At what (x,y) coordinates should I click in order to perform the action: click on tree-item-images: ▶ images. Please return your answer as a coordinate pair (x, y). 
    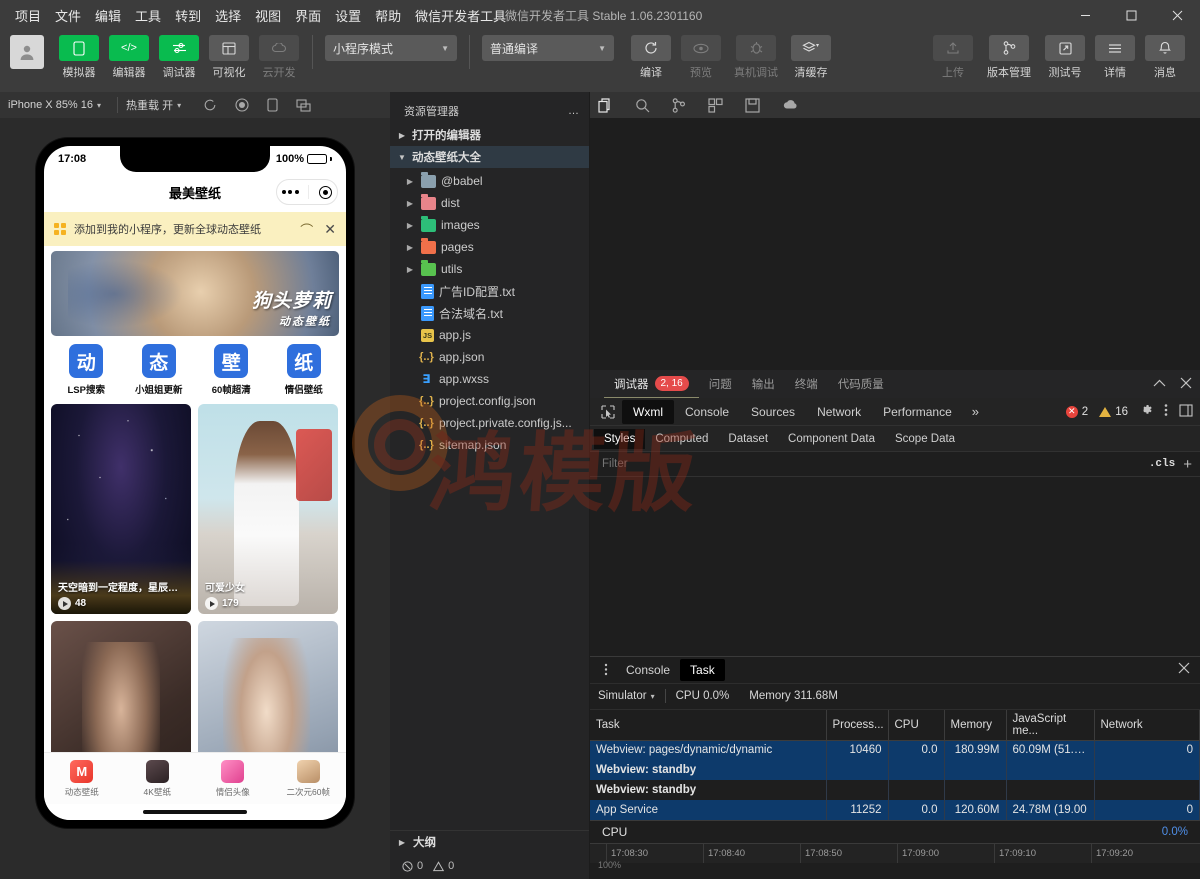
    Looking at the image, I should click on (489, 225).